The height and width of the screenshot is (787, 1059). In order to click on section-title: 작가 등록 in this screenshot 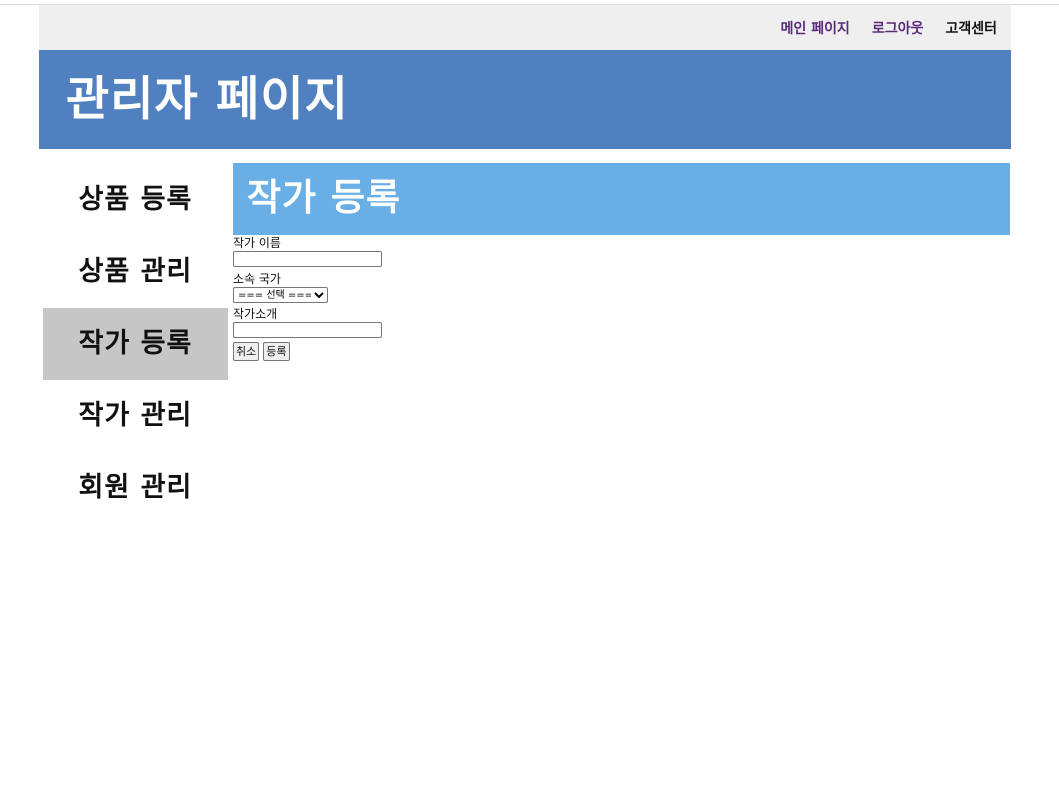, I will do `click(324, 197)`.